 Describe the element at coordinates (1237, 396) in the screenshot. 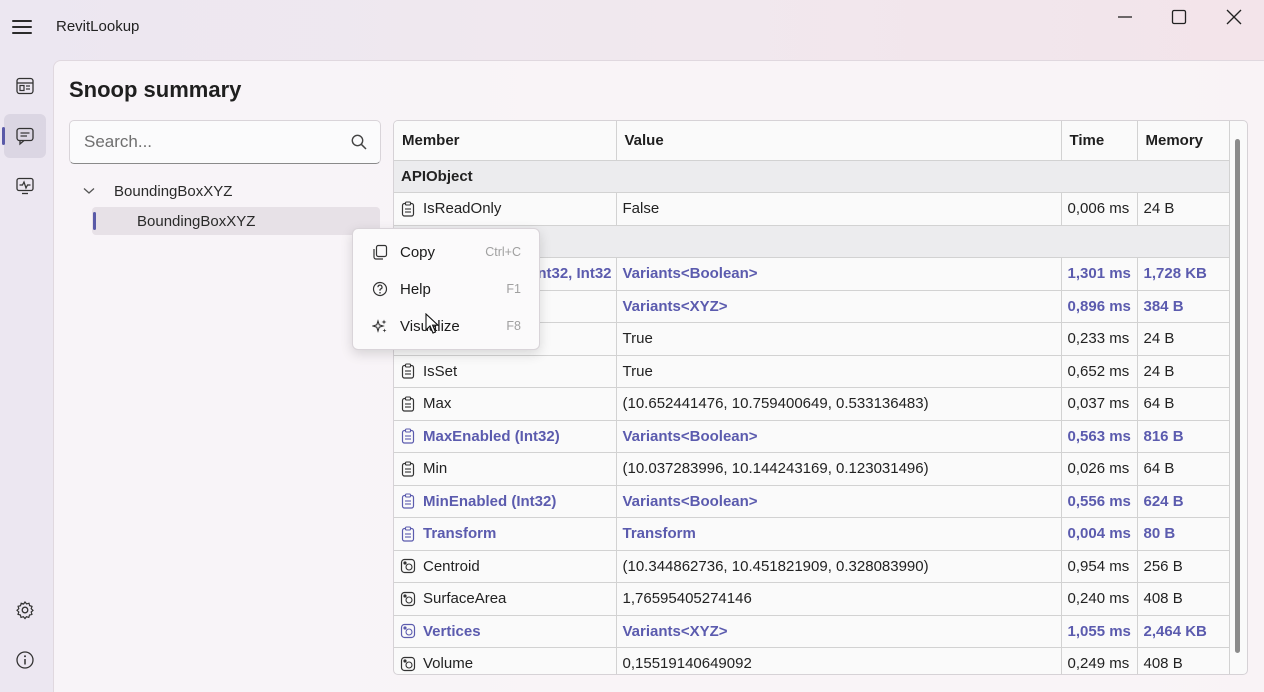

I see `table-scrollbar` at that location.